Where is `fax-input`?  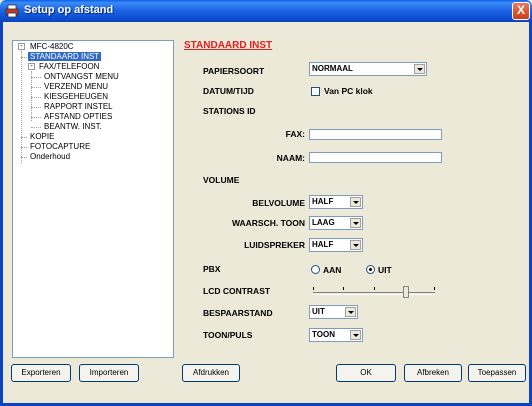
fax-input is located at coordinates (375, 134).